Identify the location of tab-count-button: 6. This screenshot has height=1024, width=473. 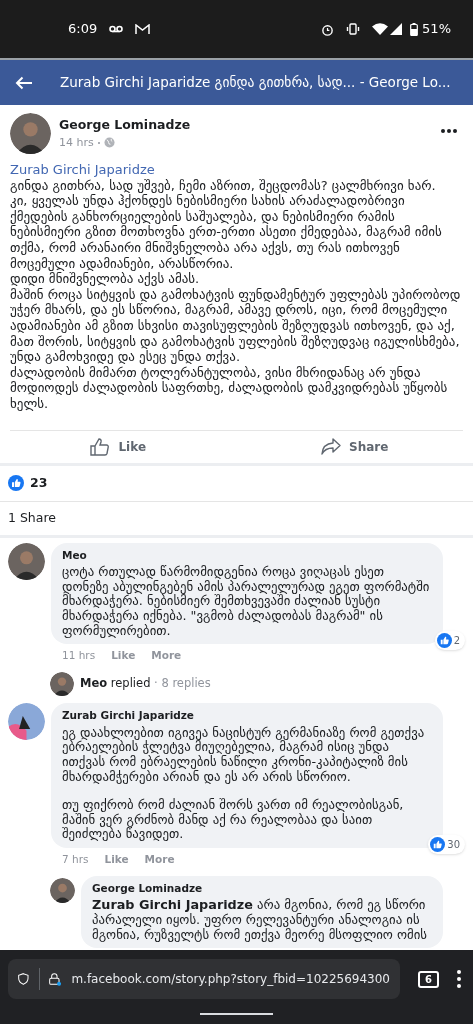
(428, 979).